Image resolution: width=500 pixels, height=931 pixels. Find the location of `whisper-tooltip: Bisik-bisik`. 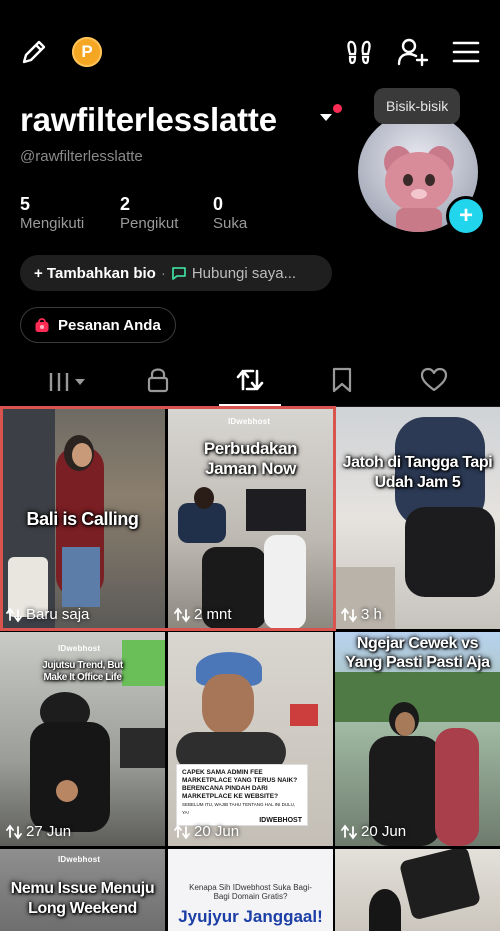

whisper-tooltip: Bisik-bisik is located at coordinates (417, 106).